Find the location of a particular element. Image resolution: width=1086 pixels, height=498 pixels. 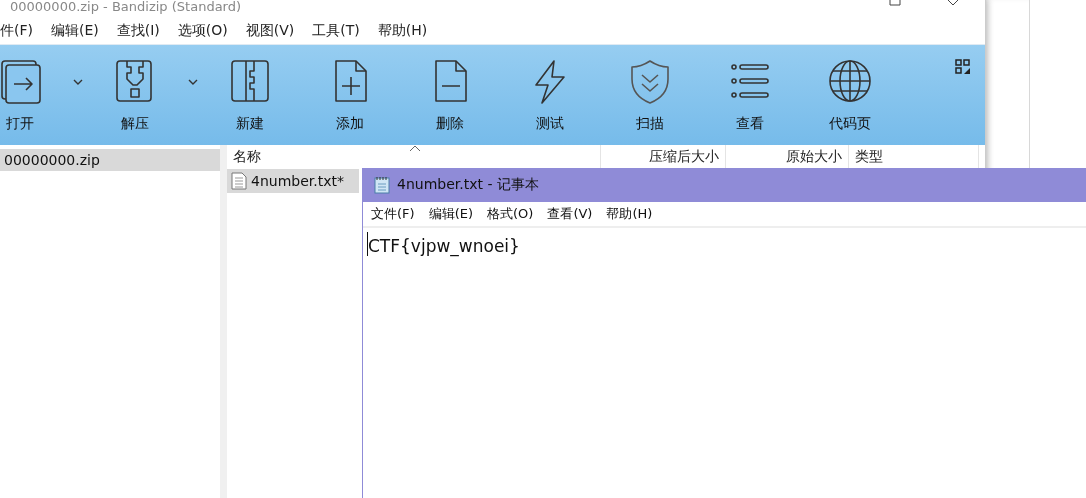

sort-icon is located at coordinates (415, 148).